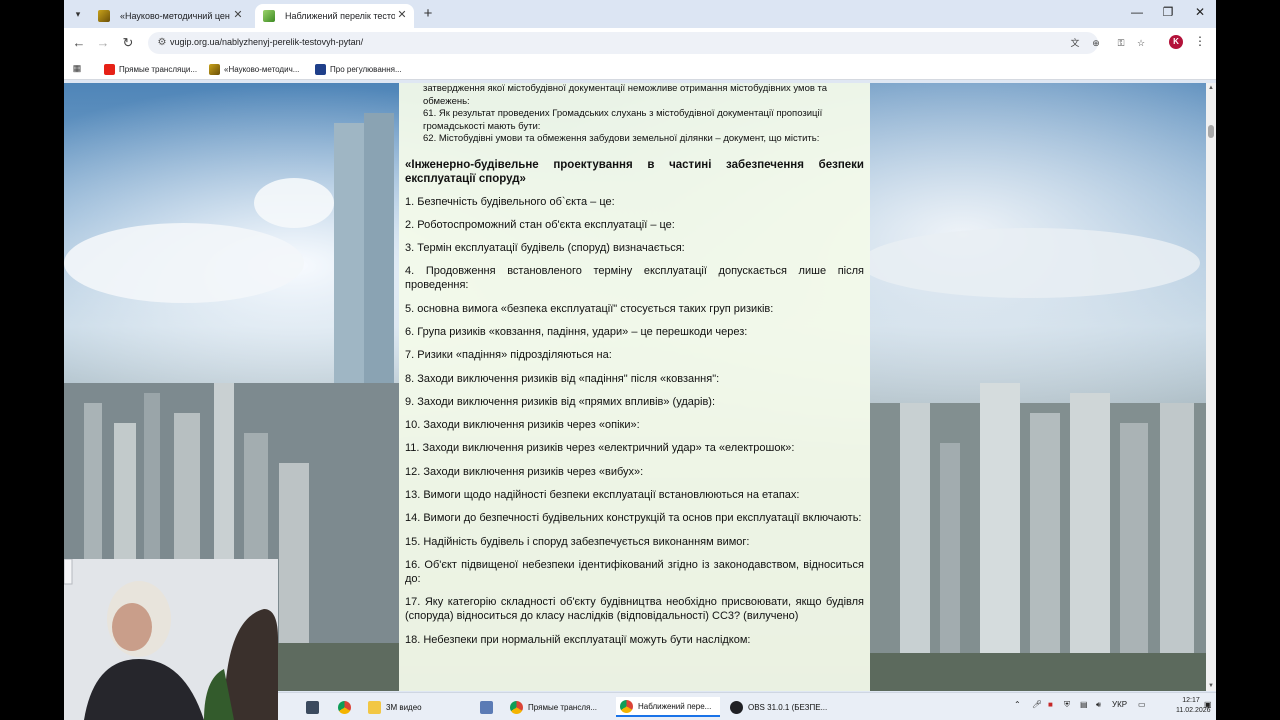 This screenshot has height=720, width=1280. Describe the element at coordinates (1200, 12) in the screenshot. I see `window-close-icon: ✕` at that location.